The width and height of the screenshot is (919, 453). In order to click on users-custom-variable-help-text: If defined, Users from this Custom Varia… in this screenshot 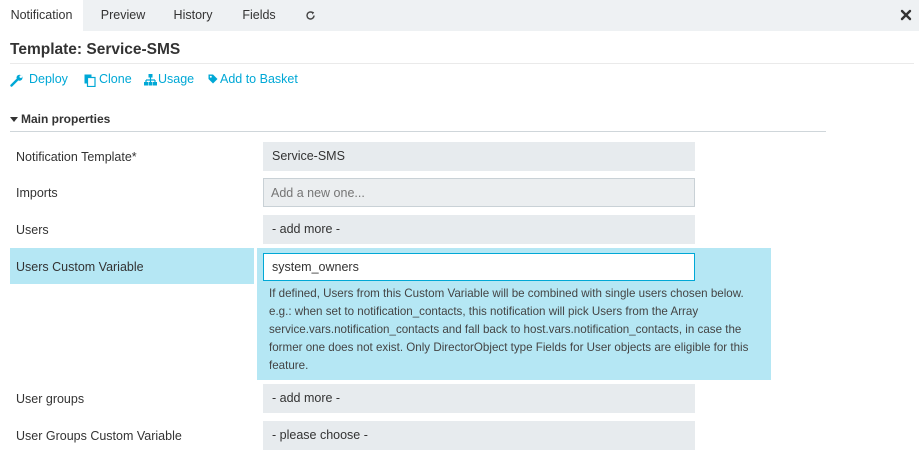, I will do `click(509, 329)`.